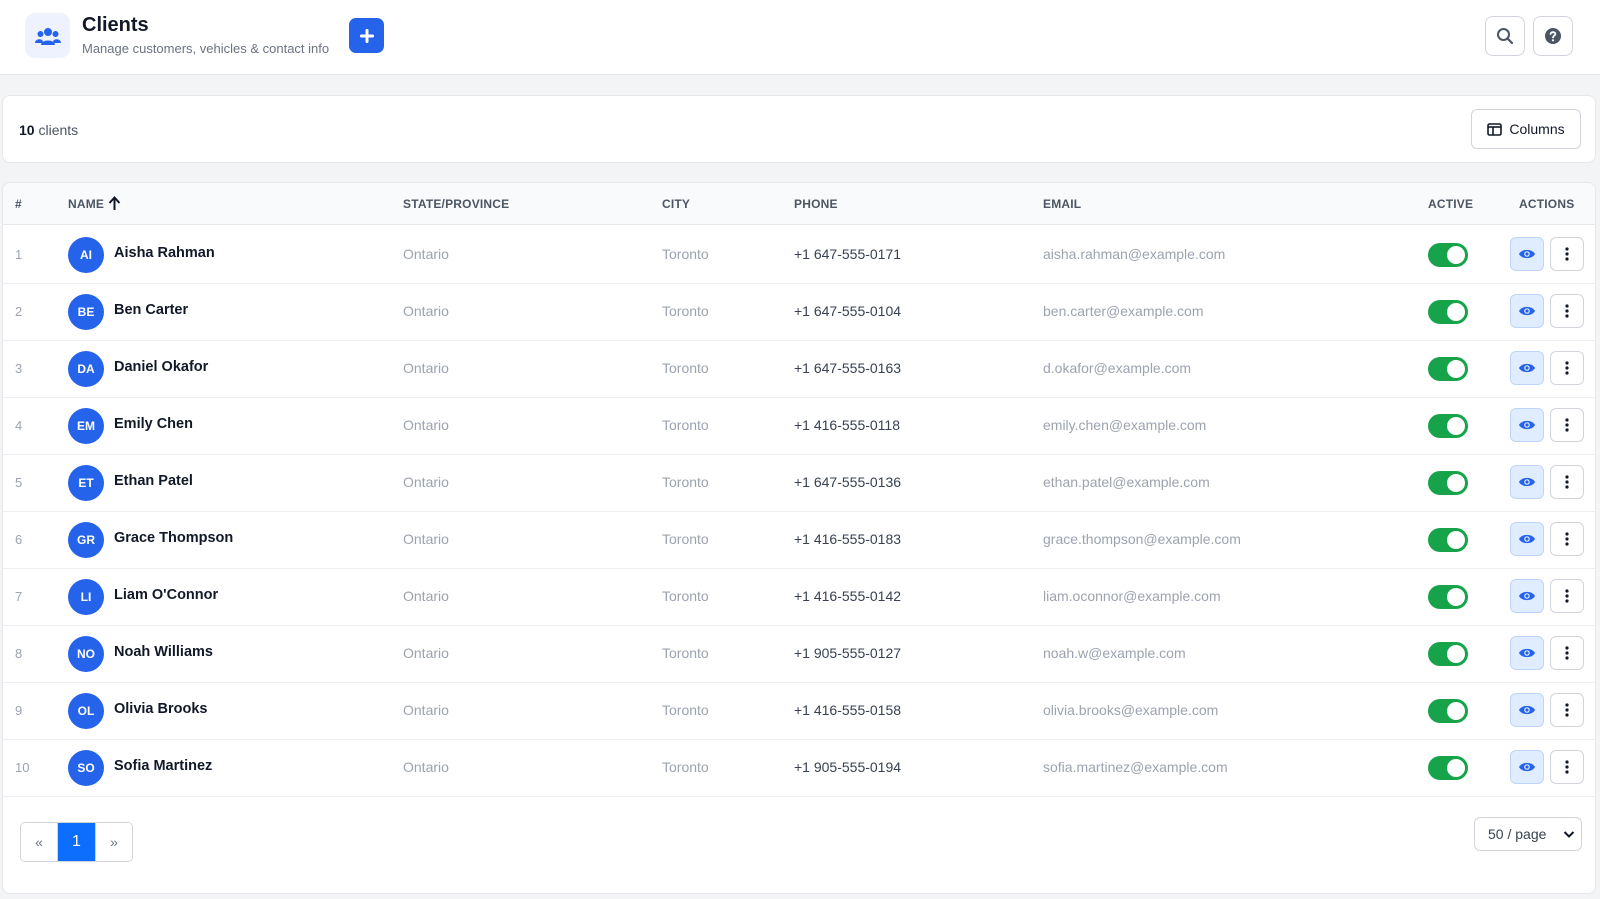 The width and height of the screenshot is (1600, 899). I want to click on next-page-button: », so click(113, 842).